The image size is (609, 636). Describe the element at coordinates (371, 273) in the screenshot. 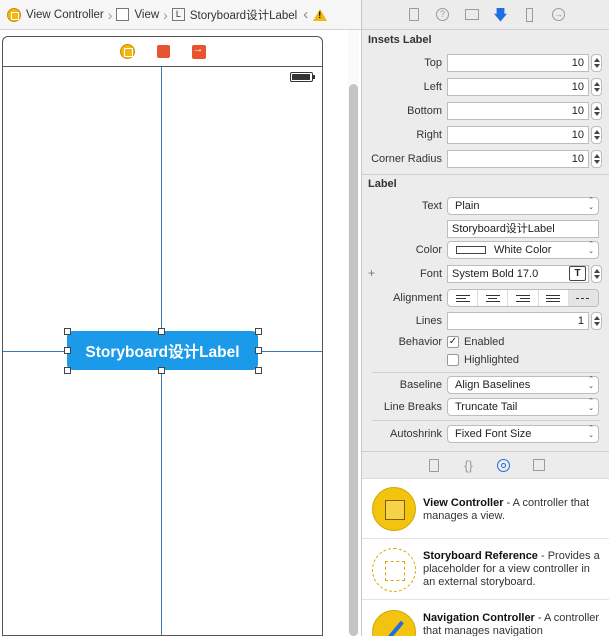

I see `plus-icon: +` at that location.